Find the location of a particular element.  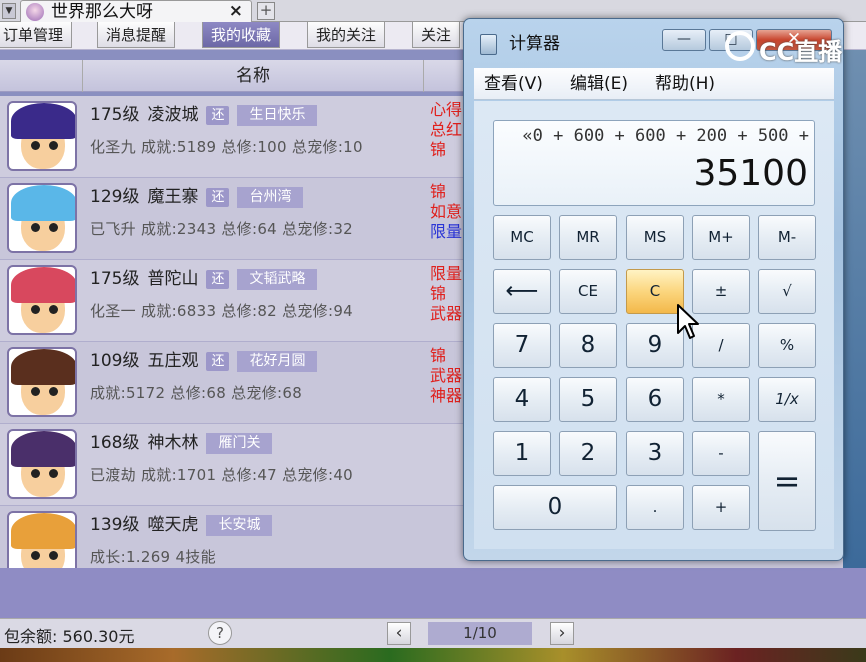

highlight-tag: 武器 is located at coordinates (446, 375).